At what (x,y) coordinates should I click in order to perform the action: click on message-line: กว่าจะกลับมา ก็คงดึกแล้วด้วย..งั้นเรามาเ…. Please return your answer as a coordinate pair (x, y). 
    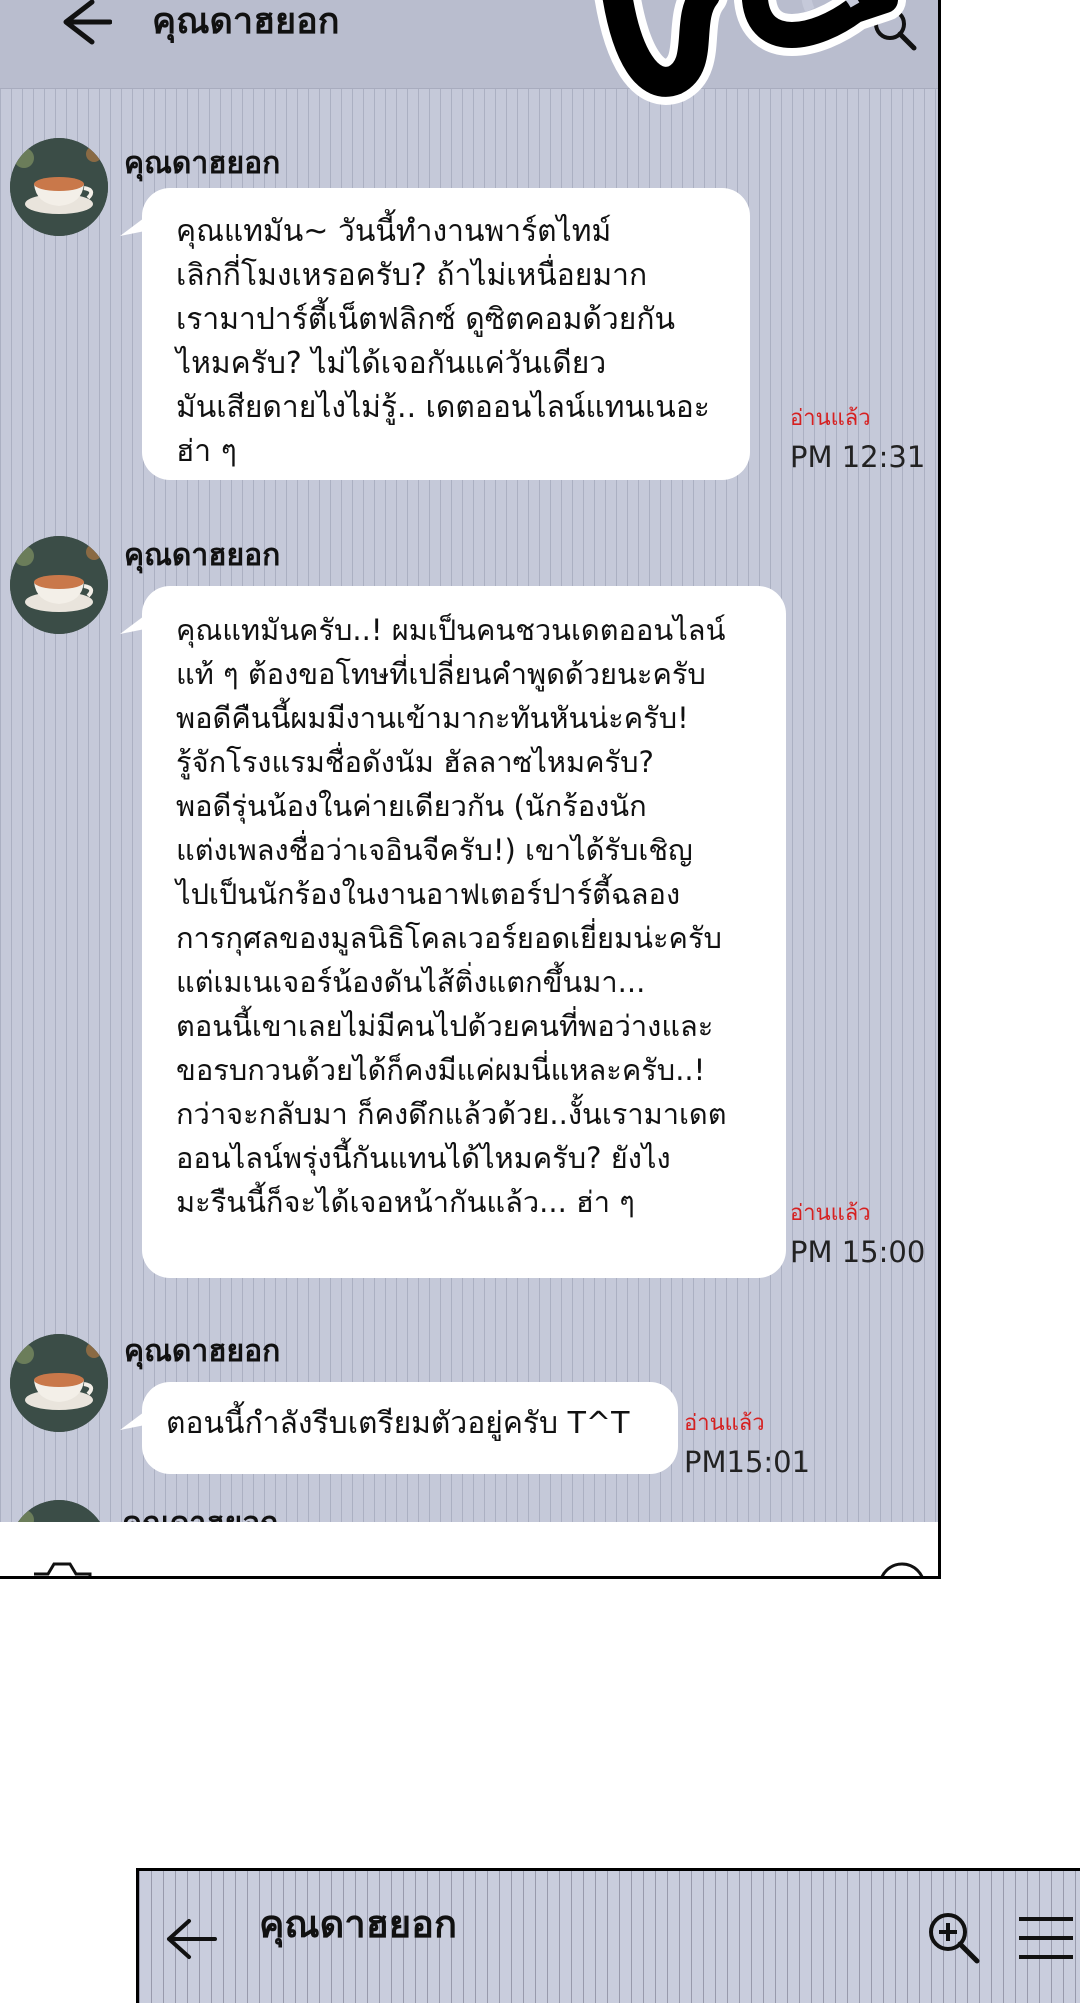
    Looking at the image, I should click on (451, 1114).